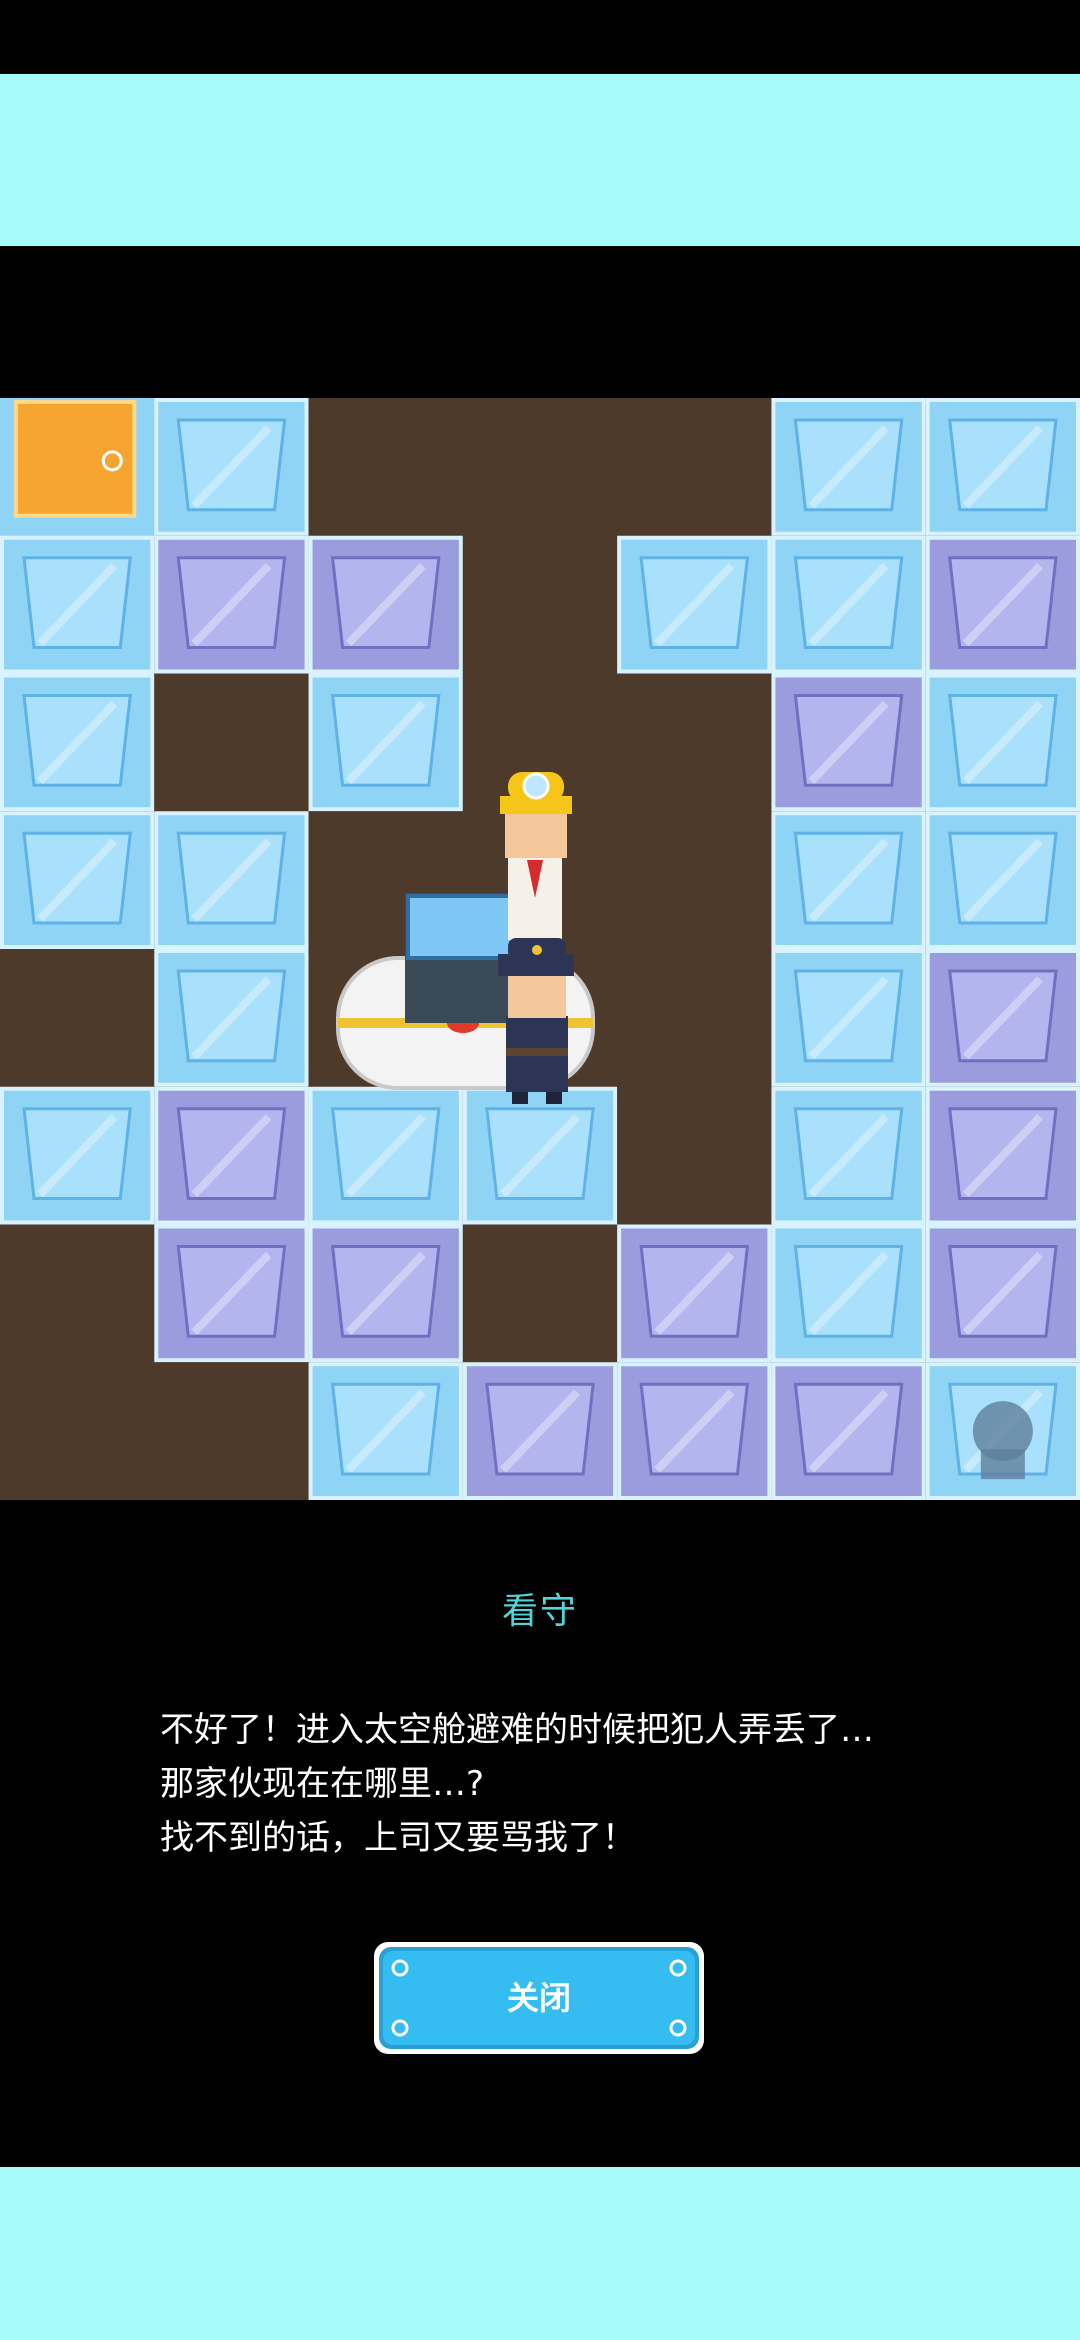 This screenshot has width=1080, height=2340. Describe the element at coordinates (540, 37) in the screenshot. I see `status-bar` at that location.